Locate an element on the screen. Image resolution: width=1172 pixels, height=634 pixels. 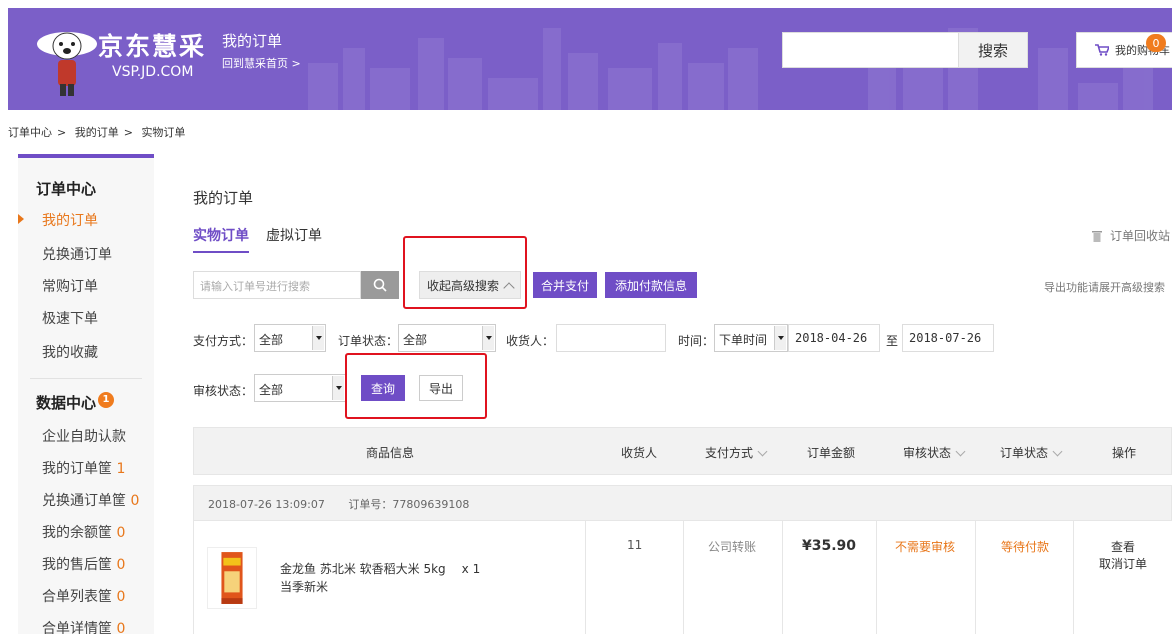
product-thumbnail is located at coordinates (232, 578).